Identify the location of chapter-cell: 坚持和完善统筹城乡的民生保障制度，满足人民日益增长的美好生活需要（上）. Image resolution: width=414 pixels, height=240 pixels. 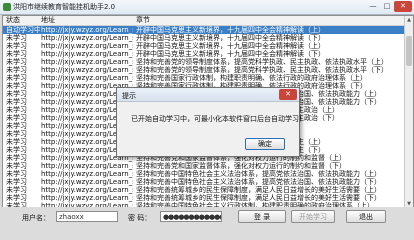
(258, 190).